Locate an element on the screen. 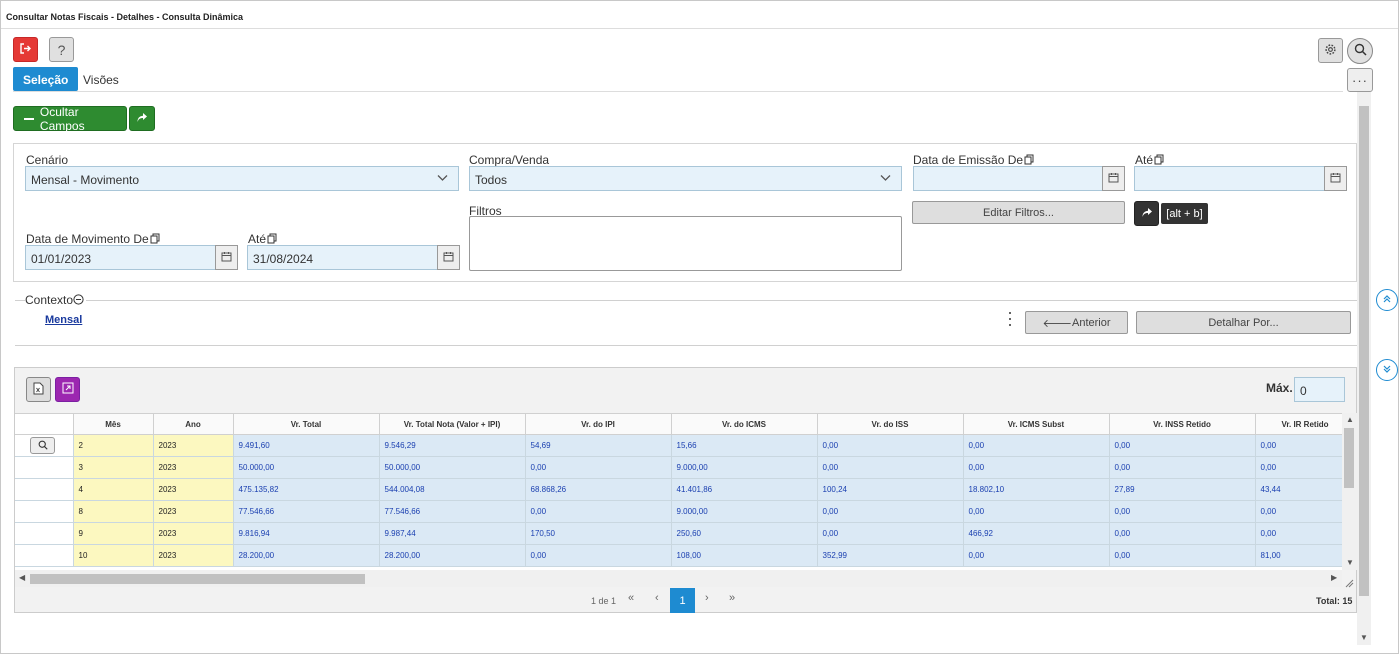 Image resolution: width=1399 pixels, height=654 pixels. more-options-button: ··· is located at coordinates (1360, 80).